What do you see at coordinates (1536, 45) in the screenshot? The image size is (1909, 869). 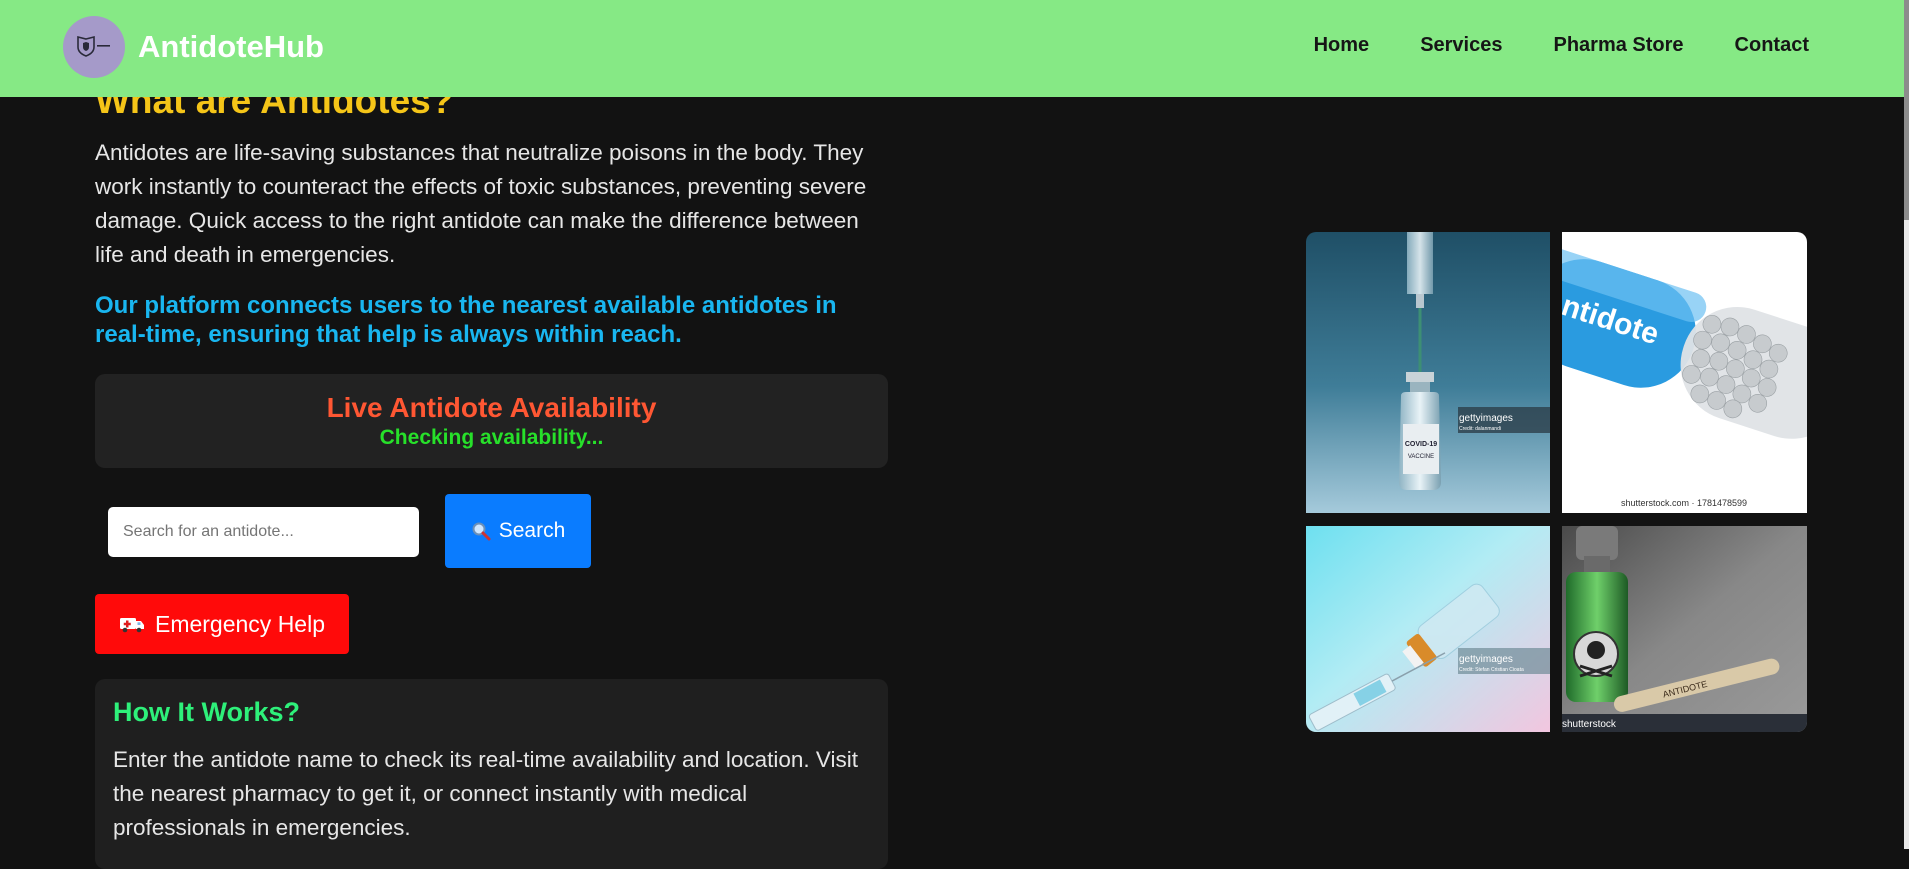 I see `main-nav: Home Services Pharma Store Contact` at bounding box center [1536, 45].